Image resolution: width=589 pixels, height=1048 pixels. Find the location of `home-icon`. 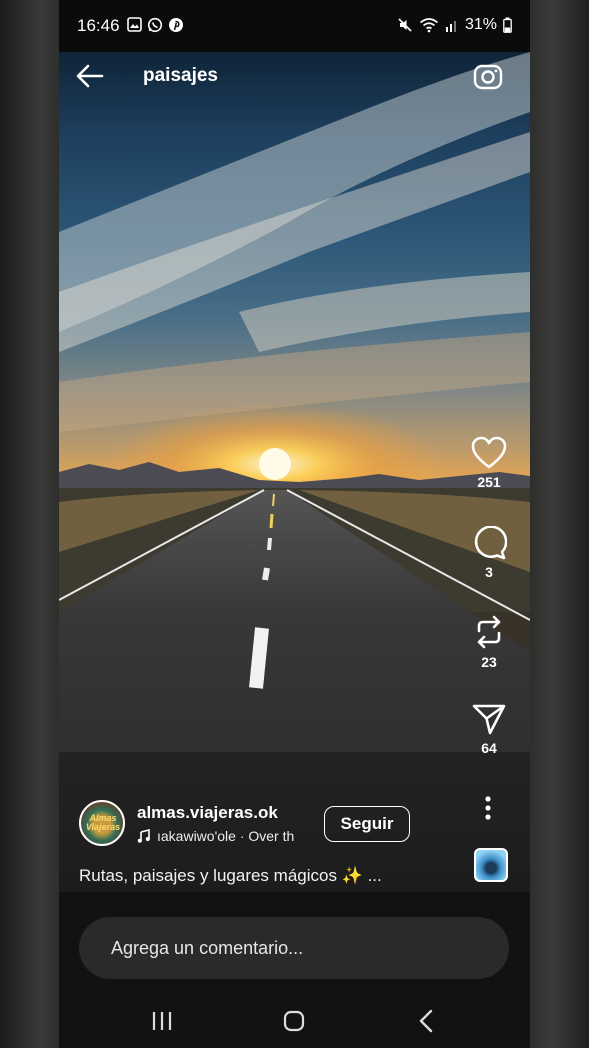

home-icon is located at coordinates (294, 1021).